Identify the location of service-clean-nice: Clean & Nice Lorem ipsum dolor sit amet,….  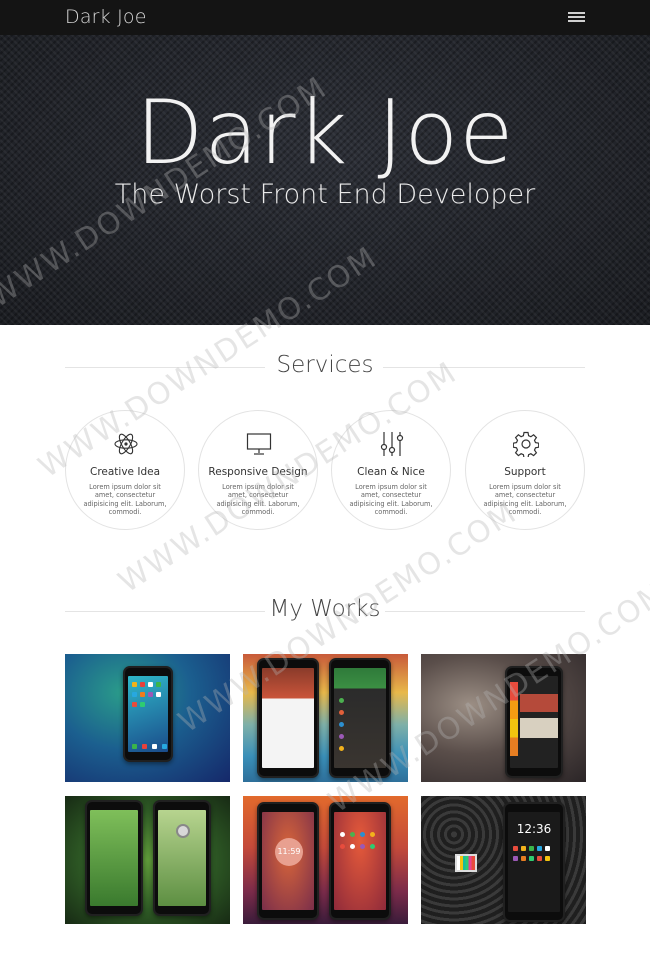
(391, 470).